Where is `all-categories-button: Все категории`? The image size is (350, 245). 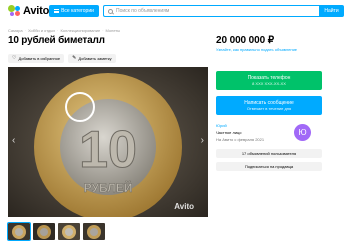 all-categories-button: Все категории is located at coordinates (74, 11).